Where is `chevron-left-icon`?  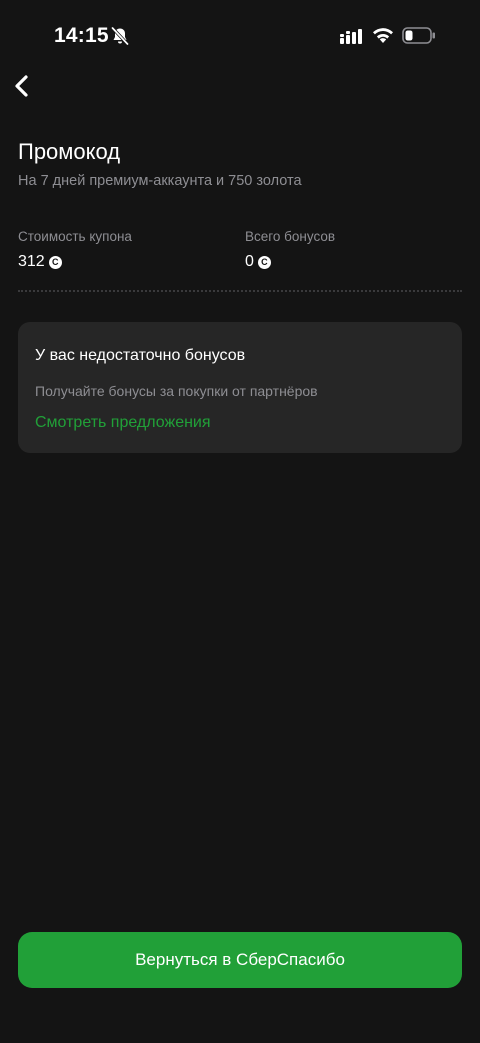
chevron-left-icon is located at coordinates (23, 86).